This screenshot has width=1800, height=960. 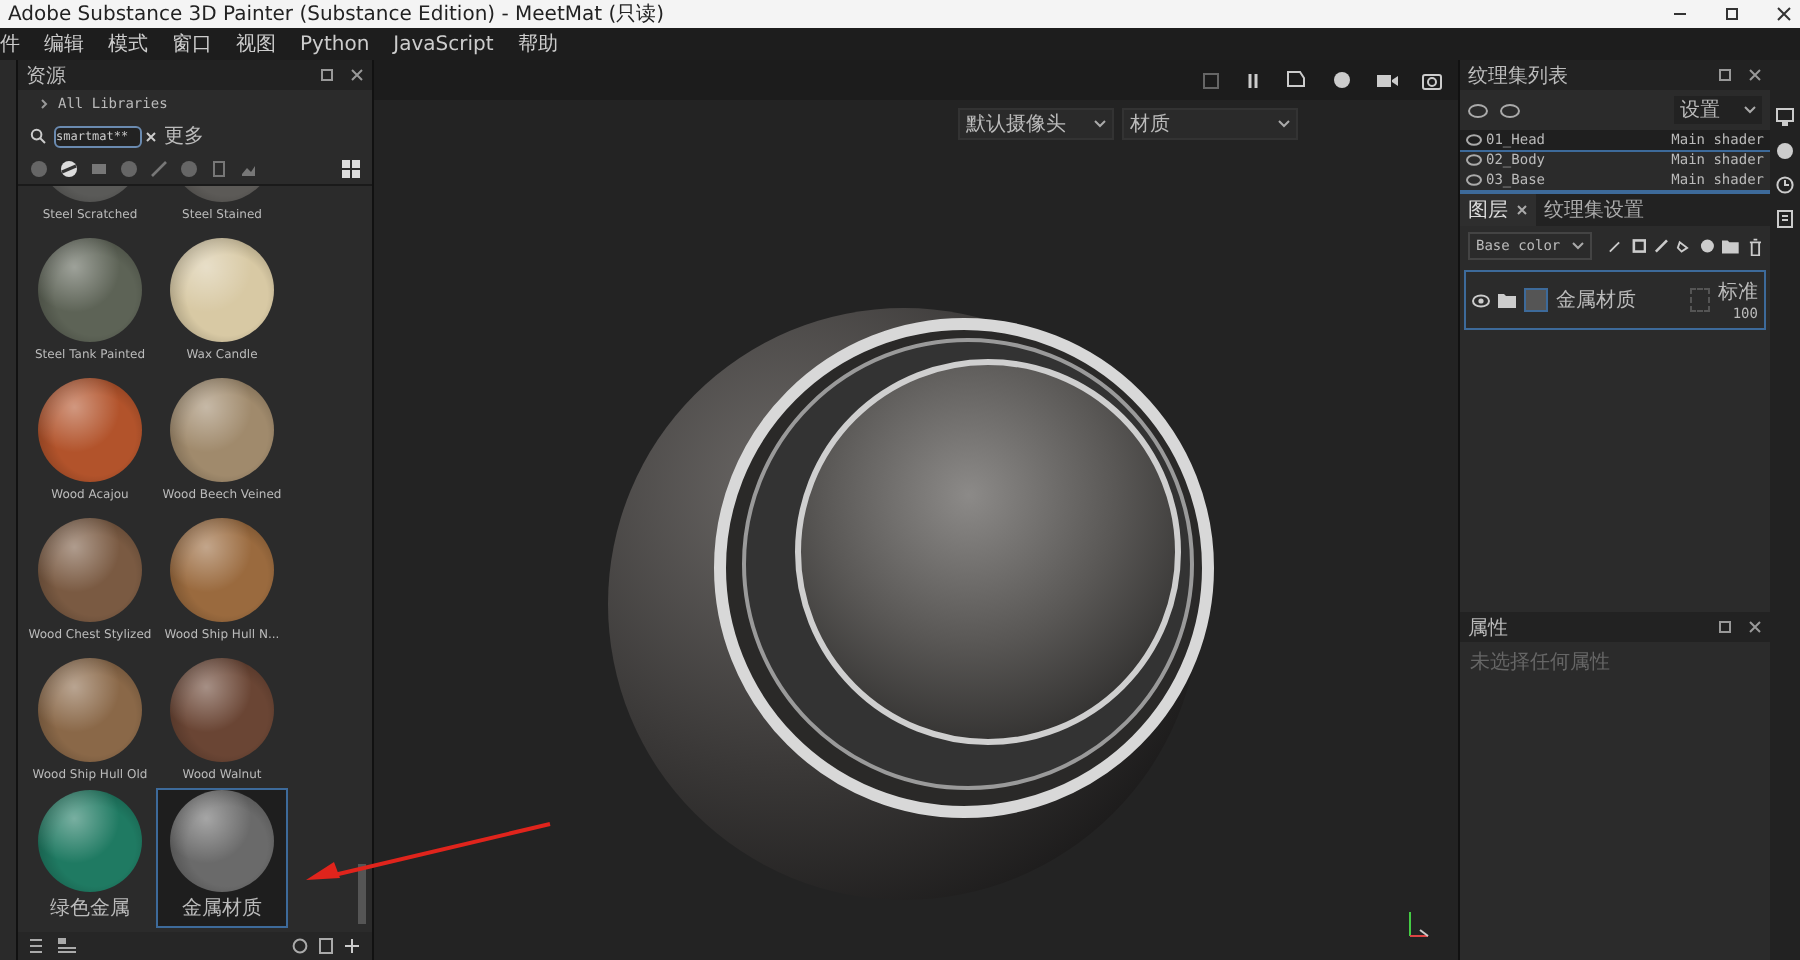 I want to click on blend-mode: 标准, so click(x=1738, y=292).